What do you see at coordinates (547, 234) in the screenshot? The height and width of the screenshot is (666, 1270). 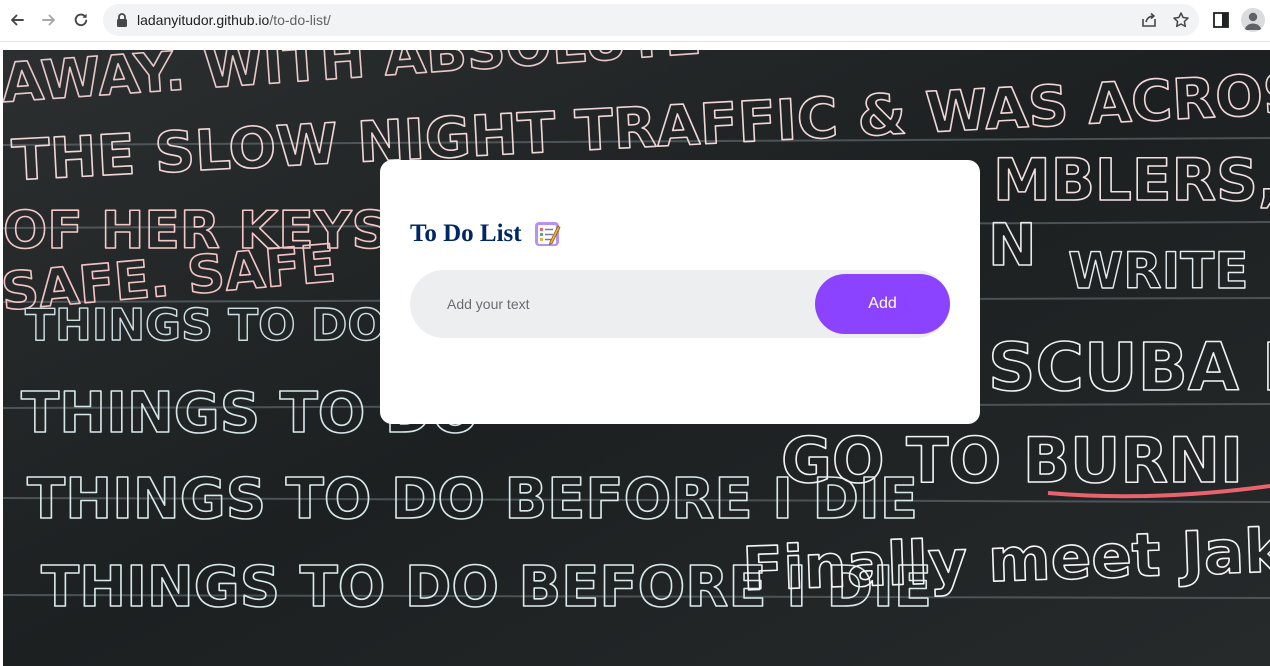 I see `notepad-checklist-icon` at bounding box center [547, 234].